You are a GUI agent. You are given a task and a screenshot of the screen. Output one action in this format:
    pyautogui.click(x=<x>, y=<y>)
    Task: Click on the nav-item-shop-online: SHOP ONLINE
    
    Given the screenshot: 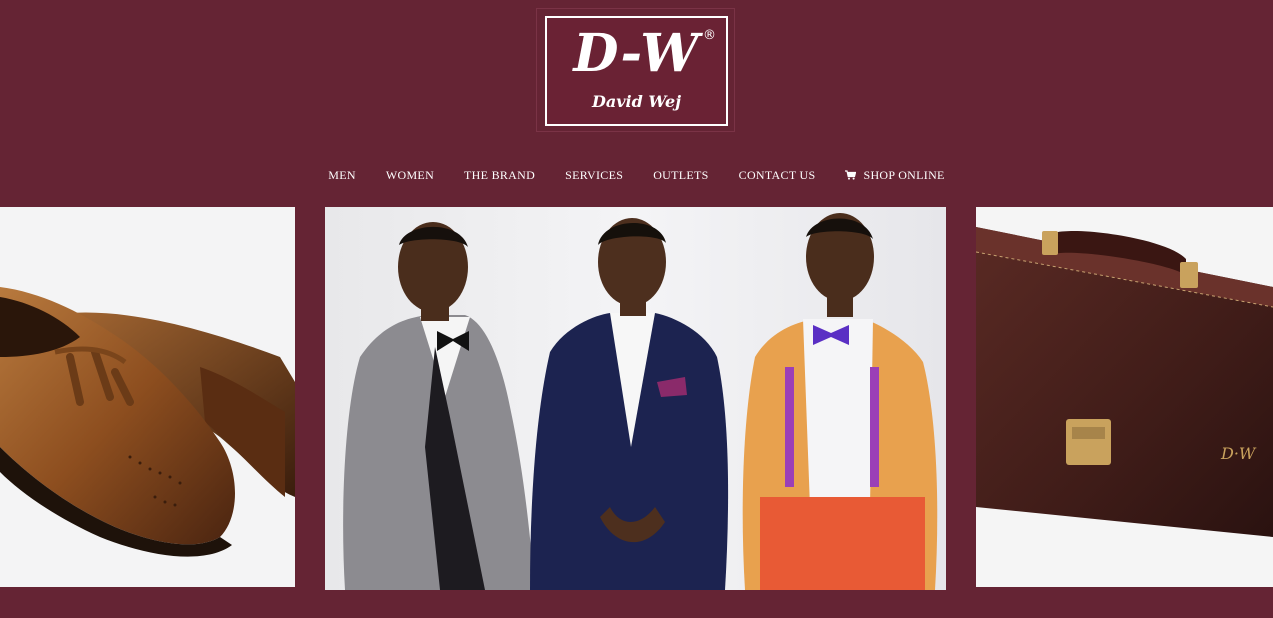 What is the action you would take?
    pyautogui.click(x=894, y=175)
    